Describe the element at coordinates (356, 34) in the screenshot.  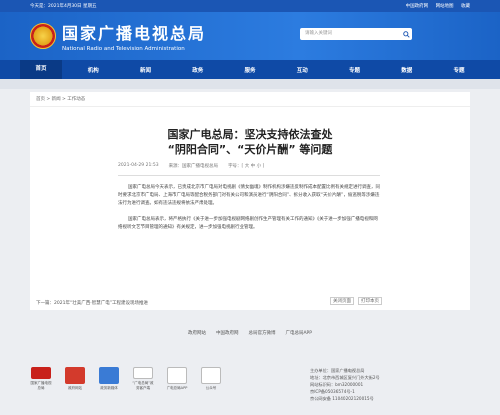
I see `search-input: 请输入关键词` at that location.